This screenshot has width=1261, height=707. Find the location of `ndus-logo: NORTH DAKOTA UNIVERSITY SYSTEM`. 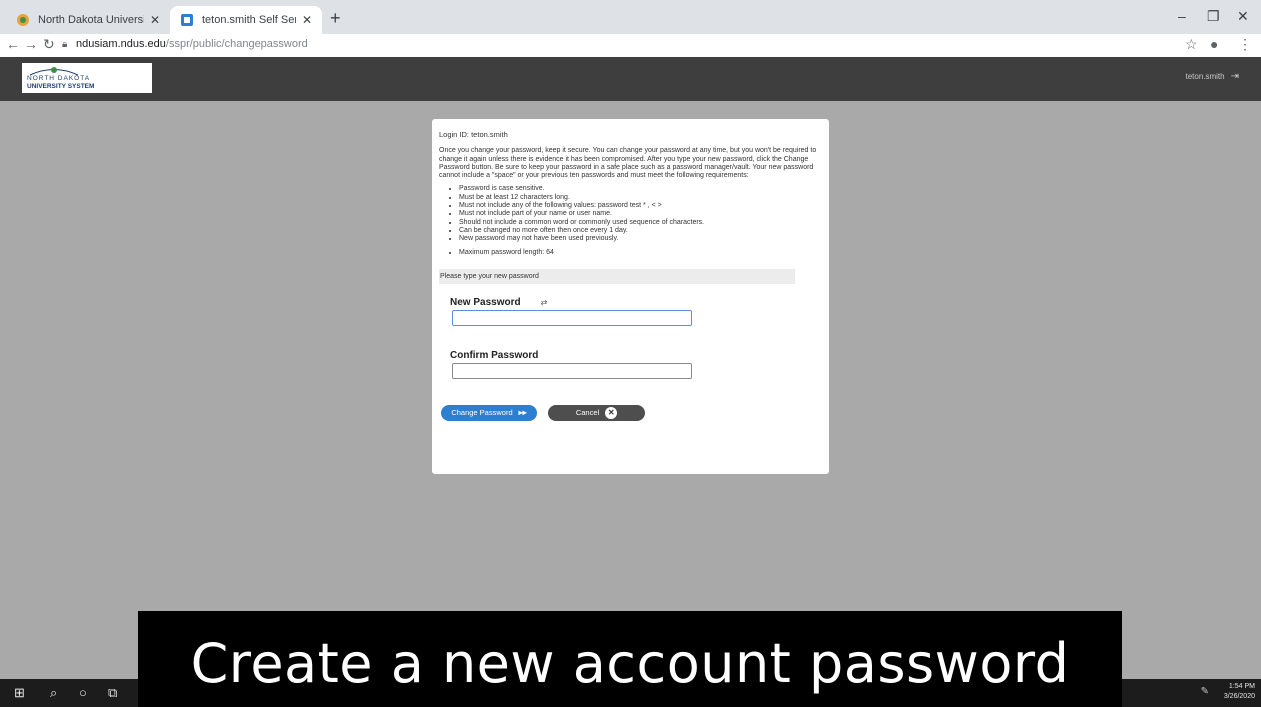

ndus-logo: NORTH DAKOTA UNIVERSITY SYSTEM is located at coordinates (87, 78).